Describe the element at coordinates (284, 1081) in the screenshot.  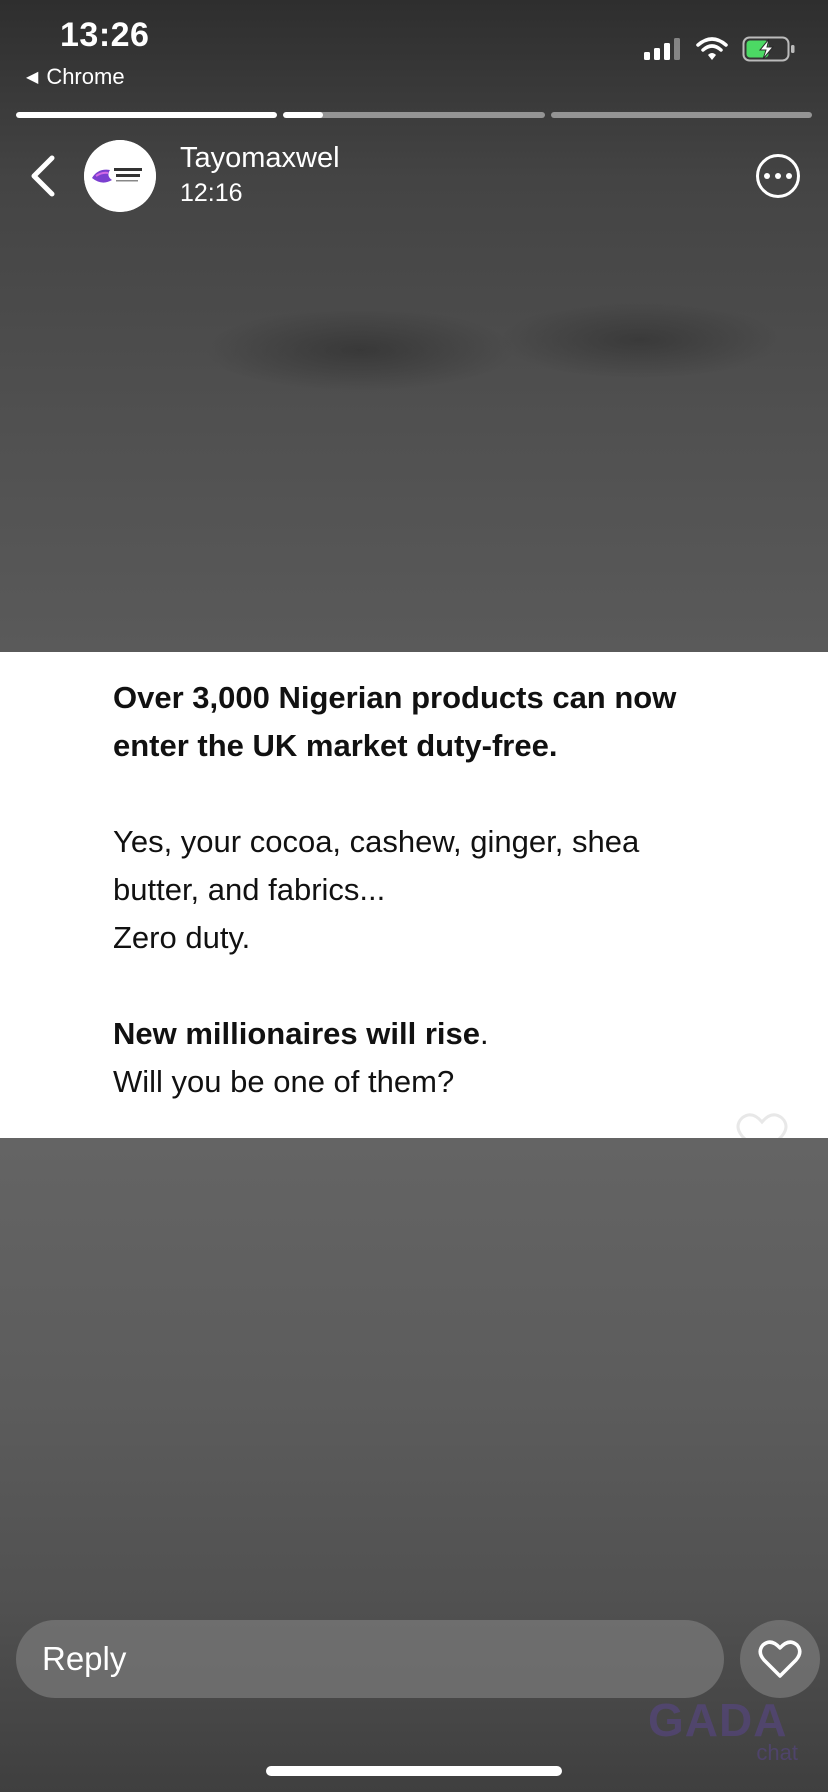
I see `closing-question: Will you be one of them?` at that location.